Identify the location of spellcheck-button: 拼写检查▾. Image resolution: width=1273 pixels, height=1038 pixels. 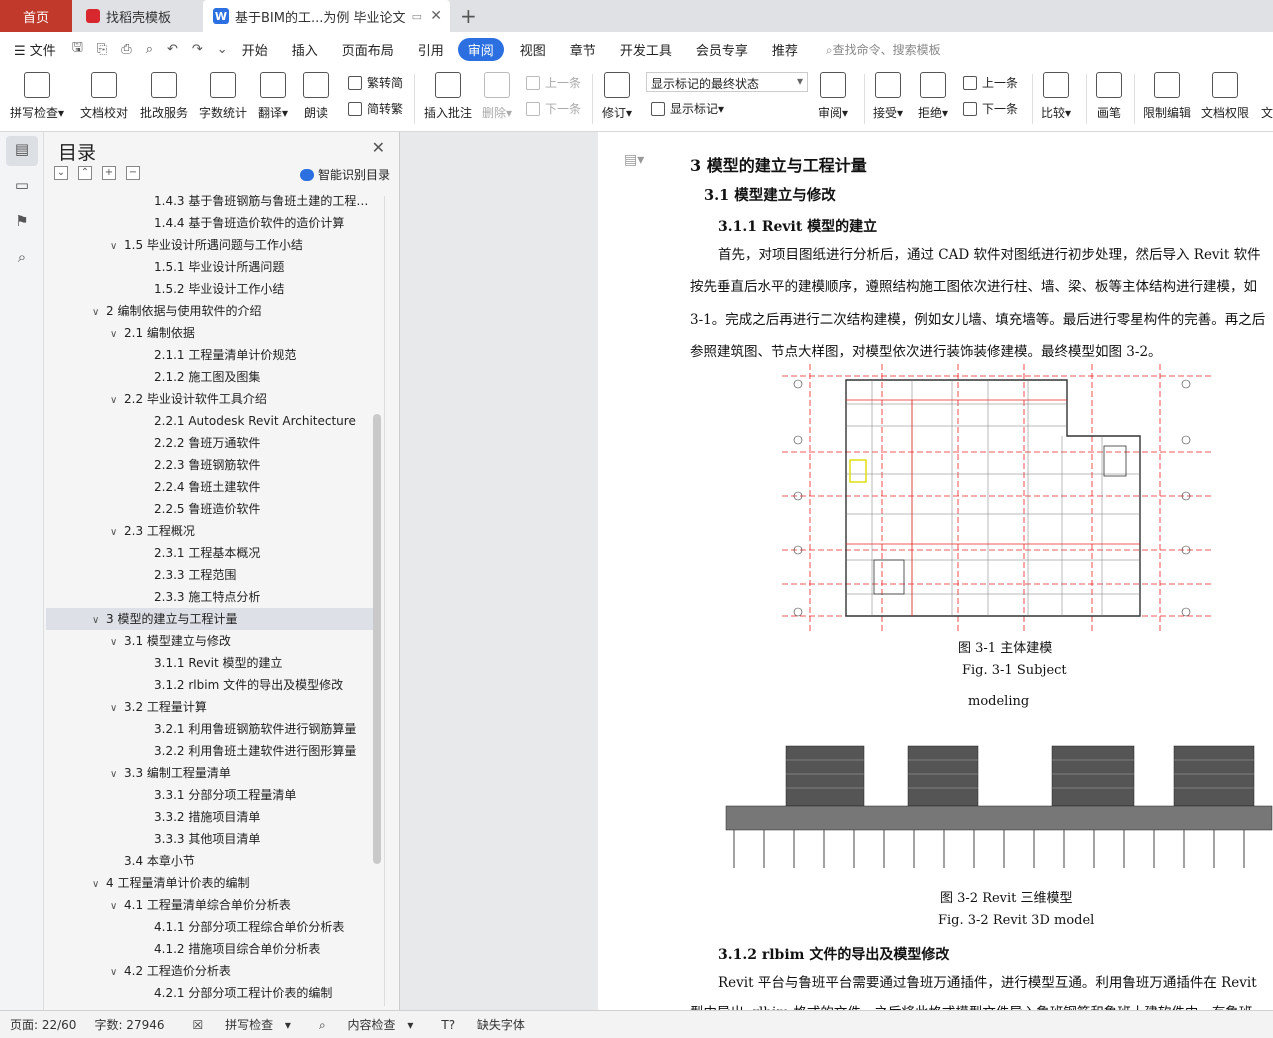
(37, 95).